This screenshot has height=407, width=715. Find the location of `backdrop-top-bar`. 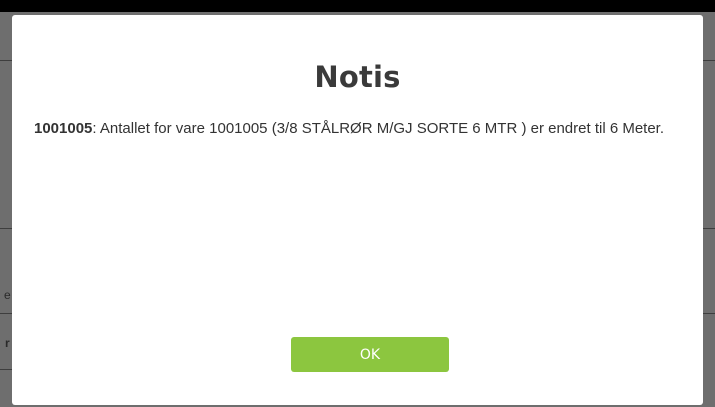

backdrop-top-bar is located at coordinates (357, 6).